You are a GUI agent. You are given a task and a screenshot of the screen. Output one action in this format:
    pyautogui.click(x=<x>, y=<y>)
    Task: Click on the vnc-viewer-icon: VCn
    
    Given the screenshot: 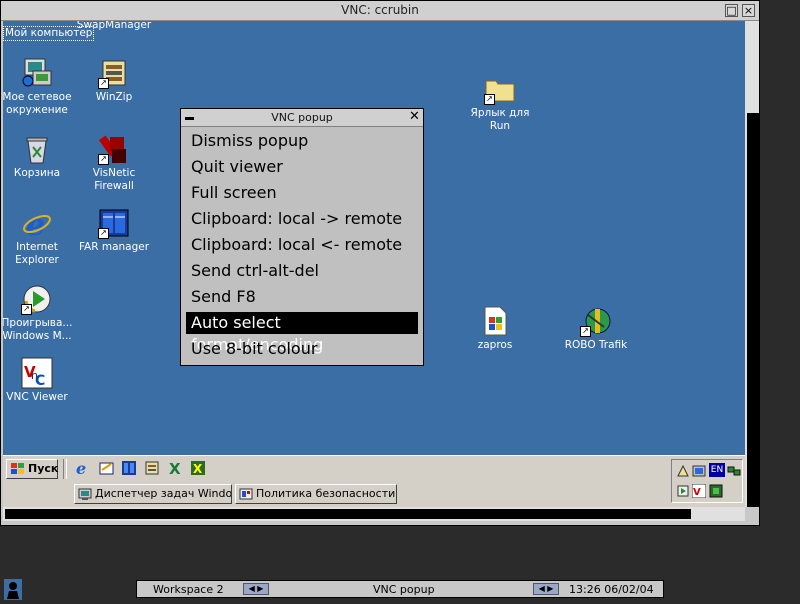 What is the action you would take?
    pyautogui.click(x=37, y=373)
    